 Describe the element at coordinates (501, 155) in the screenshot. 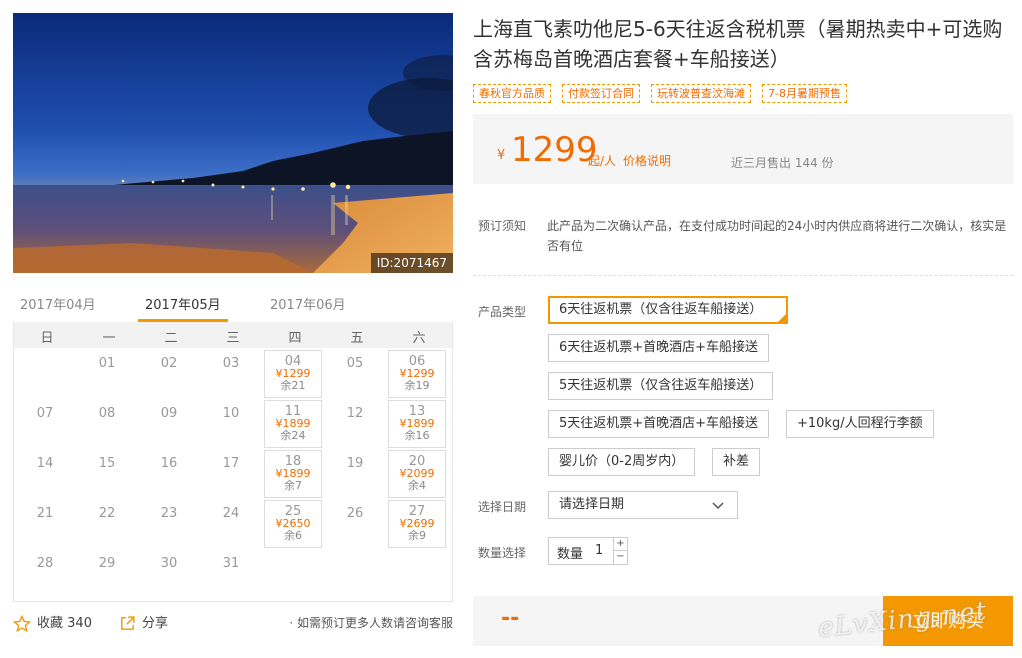

I see `currency-symbol: ¥` at that location.